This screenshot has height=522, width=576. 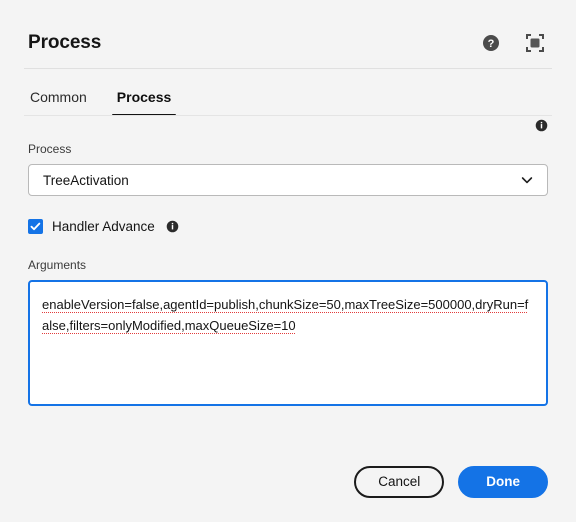 I want to click on dialog-footer: Cancel Done, so click(x=451, y=482).